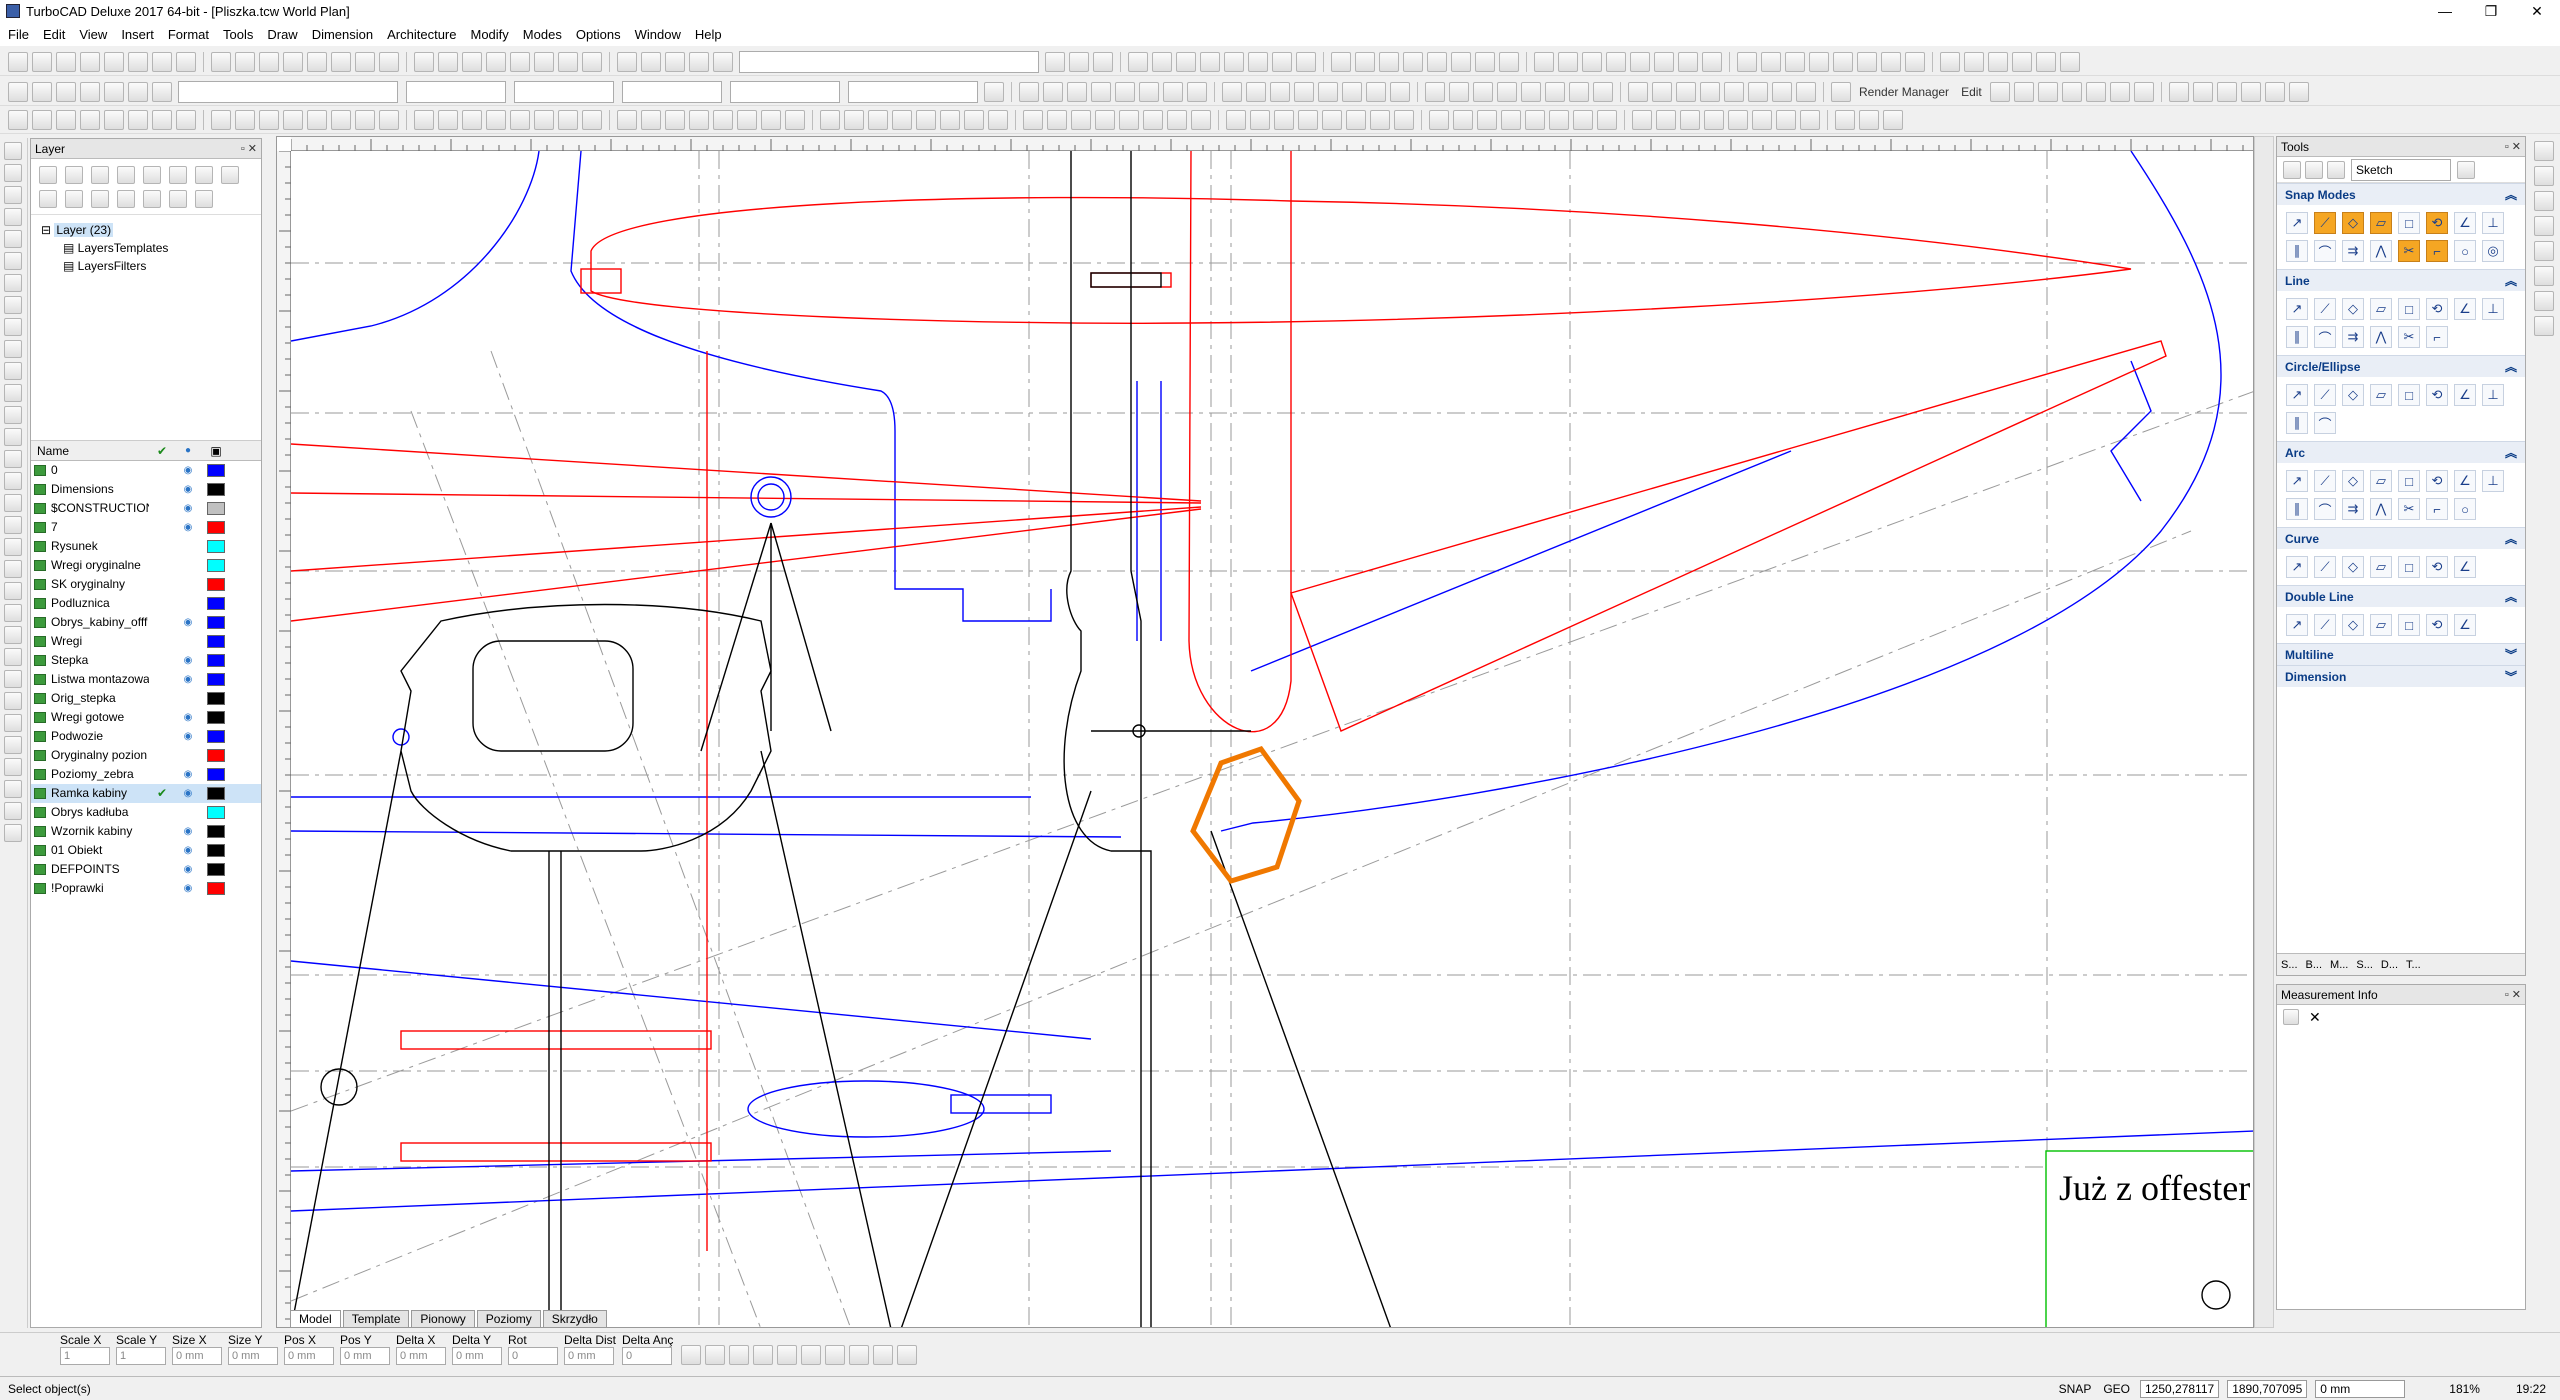 This screenshot has width=2560, height=1400. I want to click on property-select, so click(456, 91).